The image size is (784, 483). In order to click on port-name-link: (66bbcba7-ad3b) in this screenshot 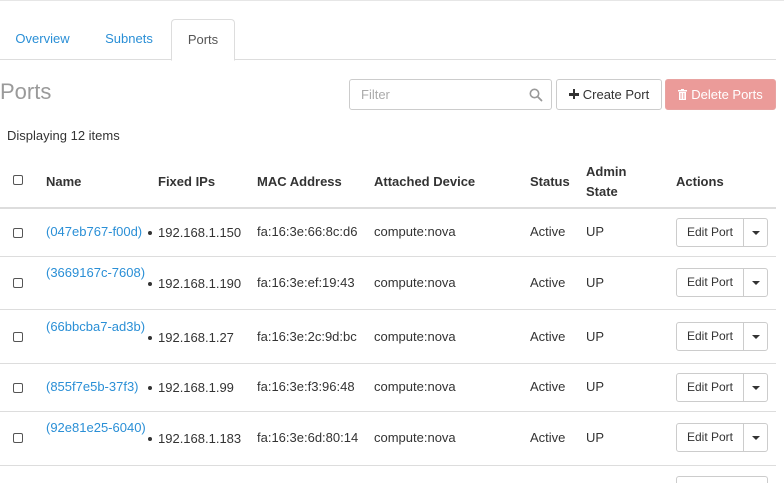, I will do `click(96, 327)`.